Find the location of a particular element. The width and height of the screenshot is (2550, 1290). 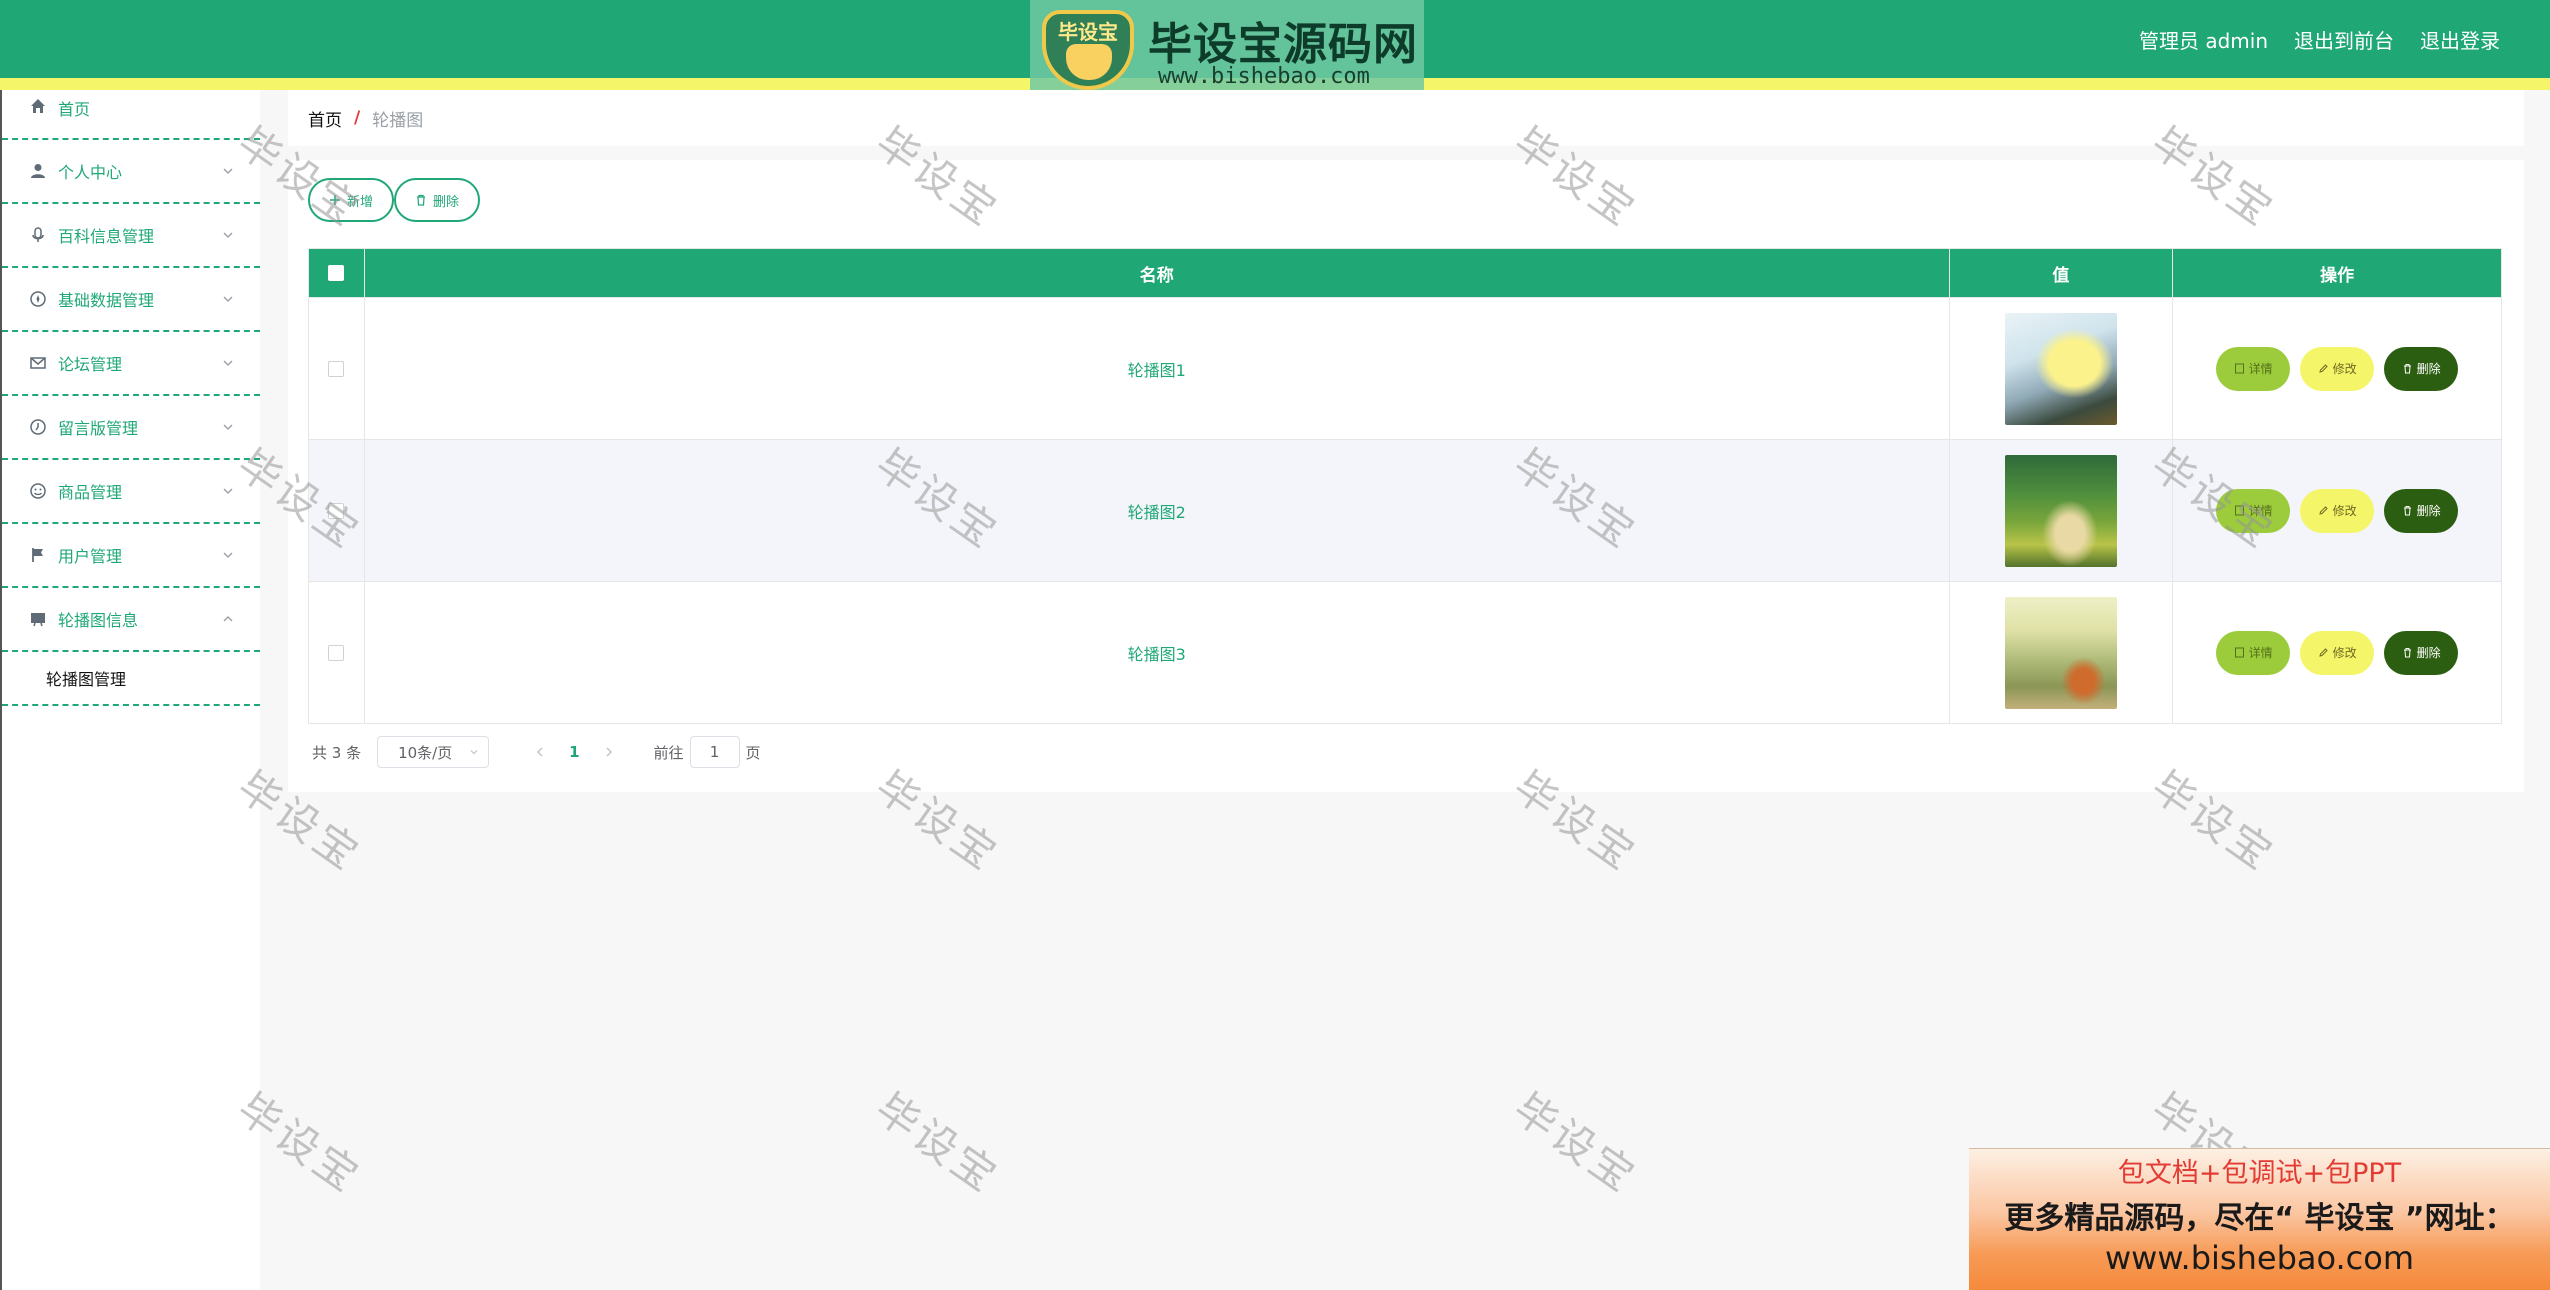

row-select-cell is located at coordinates (337, 510).